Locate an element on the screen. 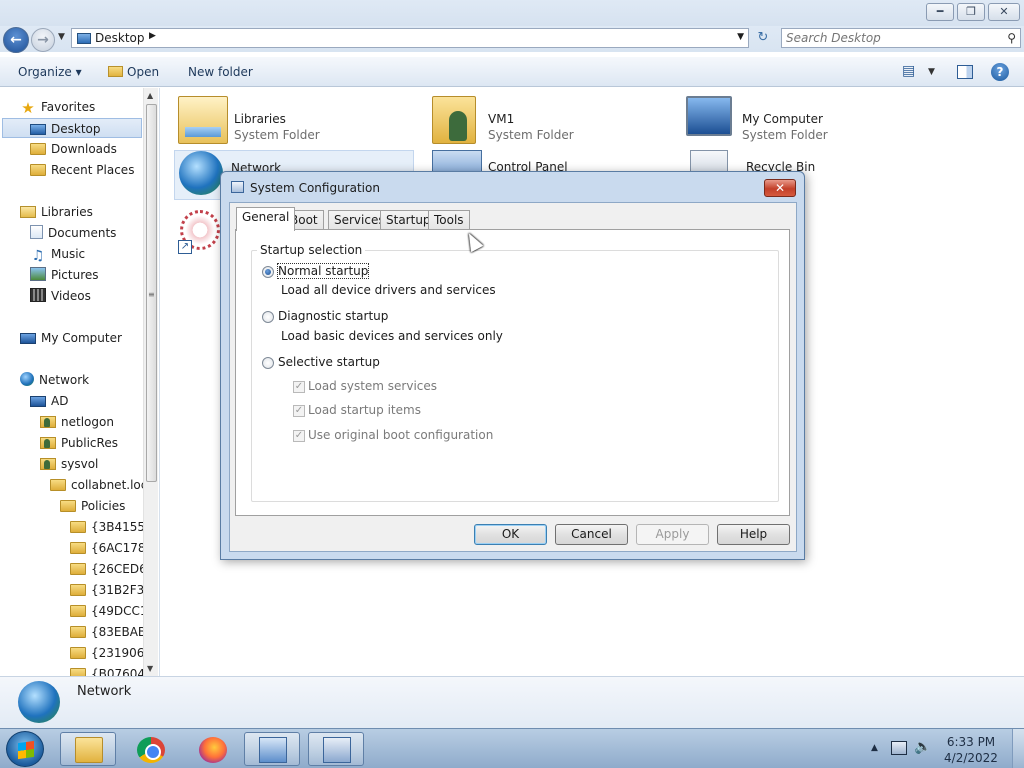 The image size is (1024, 768). network-tray-icon is located at coordinates (899, 748).